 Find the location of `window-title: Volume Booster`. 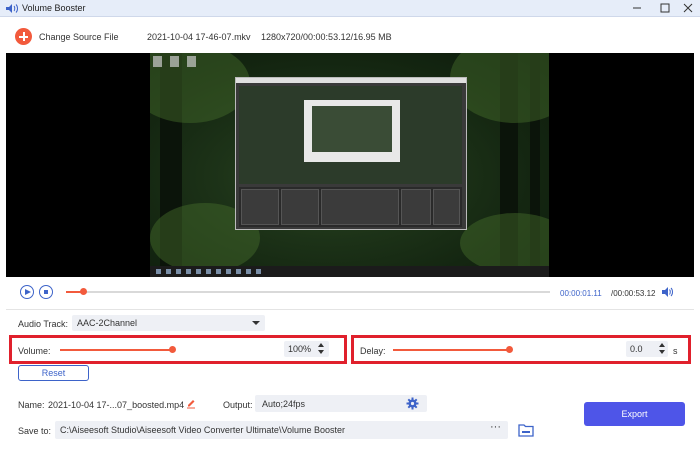

window-title: Volume Booster is located at coordinates (54, 8).